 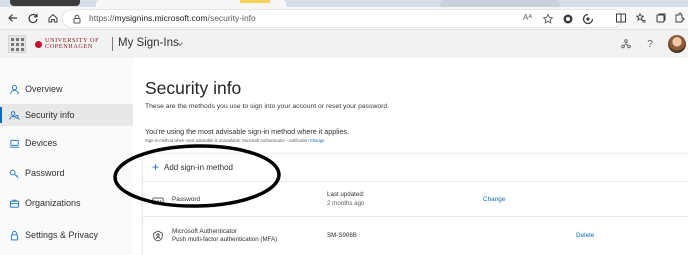 I want to click on sidebar-item-settings-privacy: Settings & Privacy, so click(x=66, y=235).